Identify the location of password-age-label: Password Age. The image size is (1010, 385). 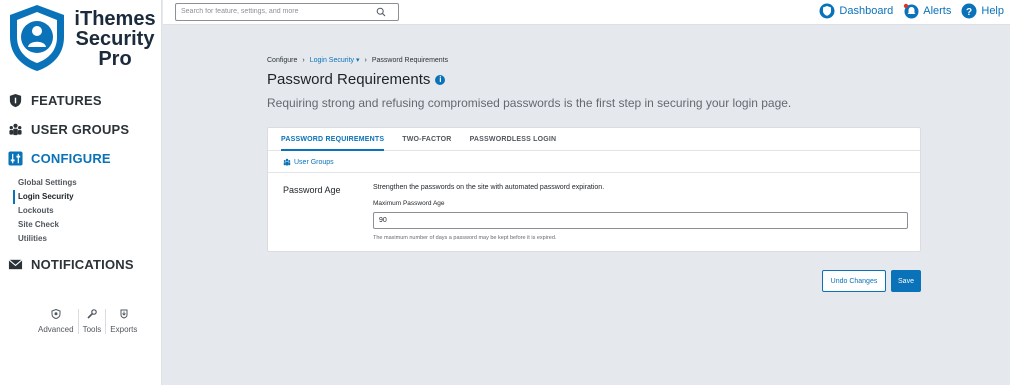
(312, 190).